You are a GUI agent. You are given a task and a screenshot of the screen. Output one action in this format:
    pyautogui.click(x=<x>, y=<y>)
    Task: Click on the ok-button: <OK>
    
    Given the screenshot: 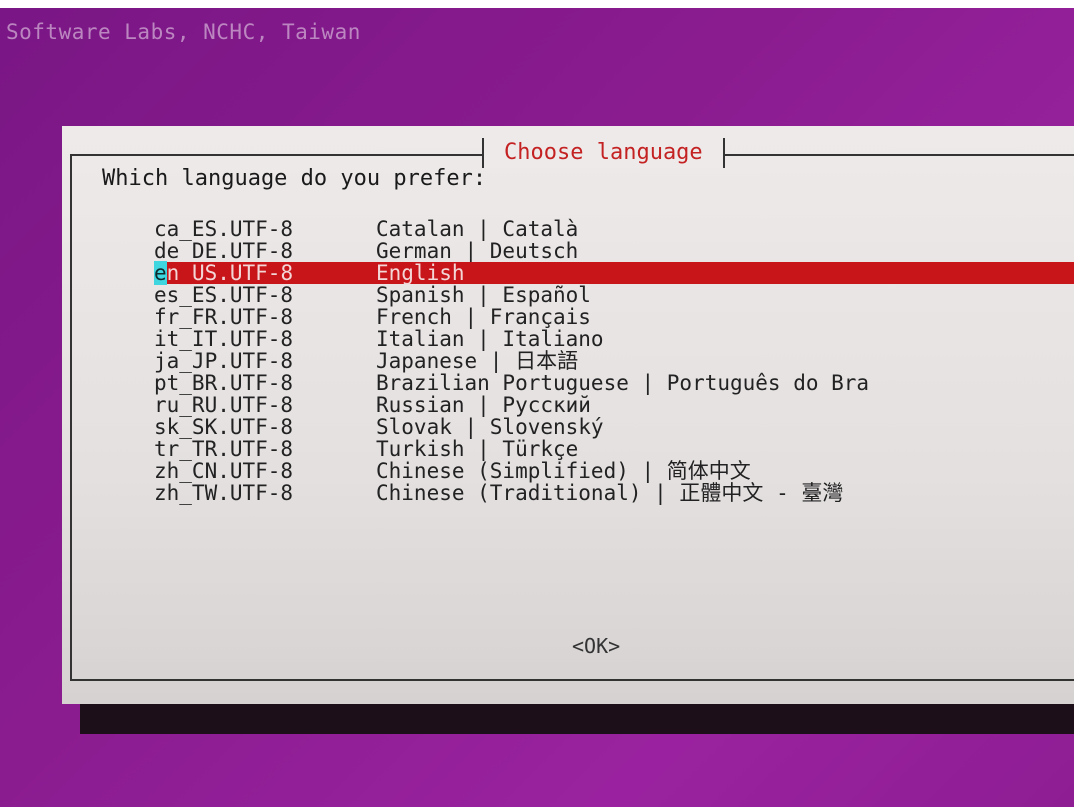 What is the action you would take?
    pyautogui.click(x=596, y=646)
    